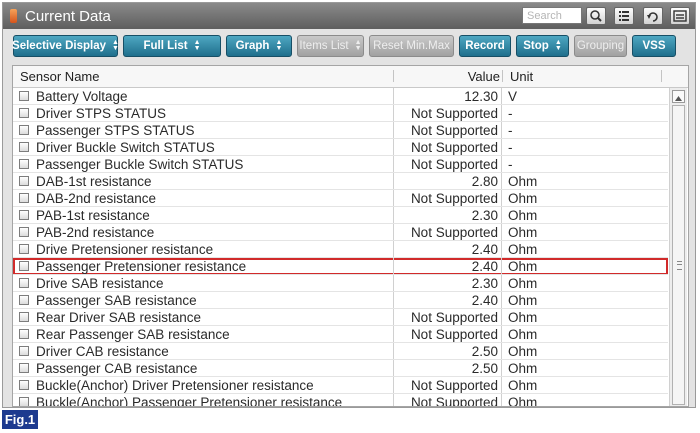 This screenshot has height=433, width=700. What do you see at coordinates (141, 266) in the screenshot?
I see `sensor-name: Passenger Pretensioner resistance` at bounding box center [141, 266].